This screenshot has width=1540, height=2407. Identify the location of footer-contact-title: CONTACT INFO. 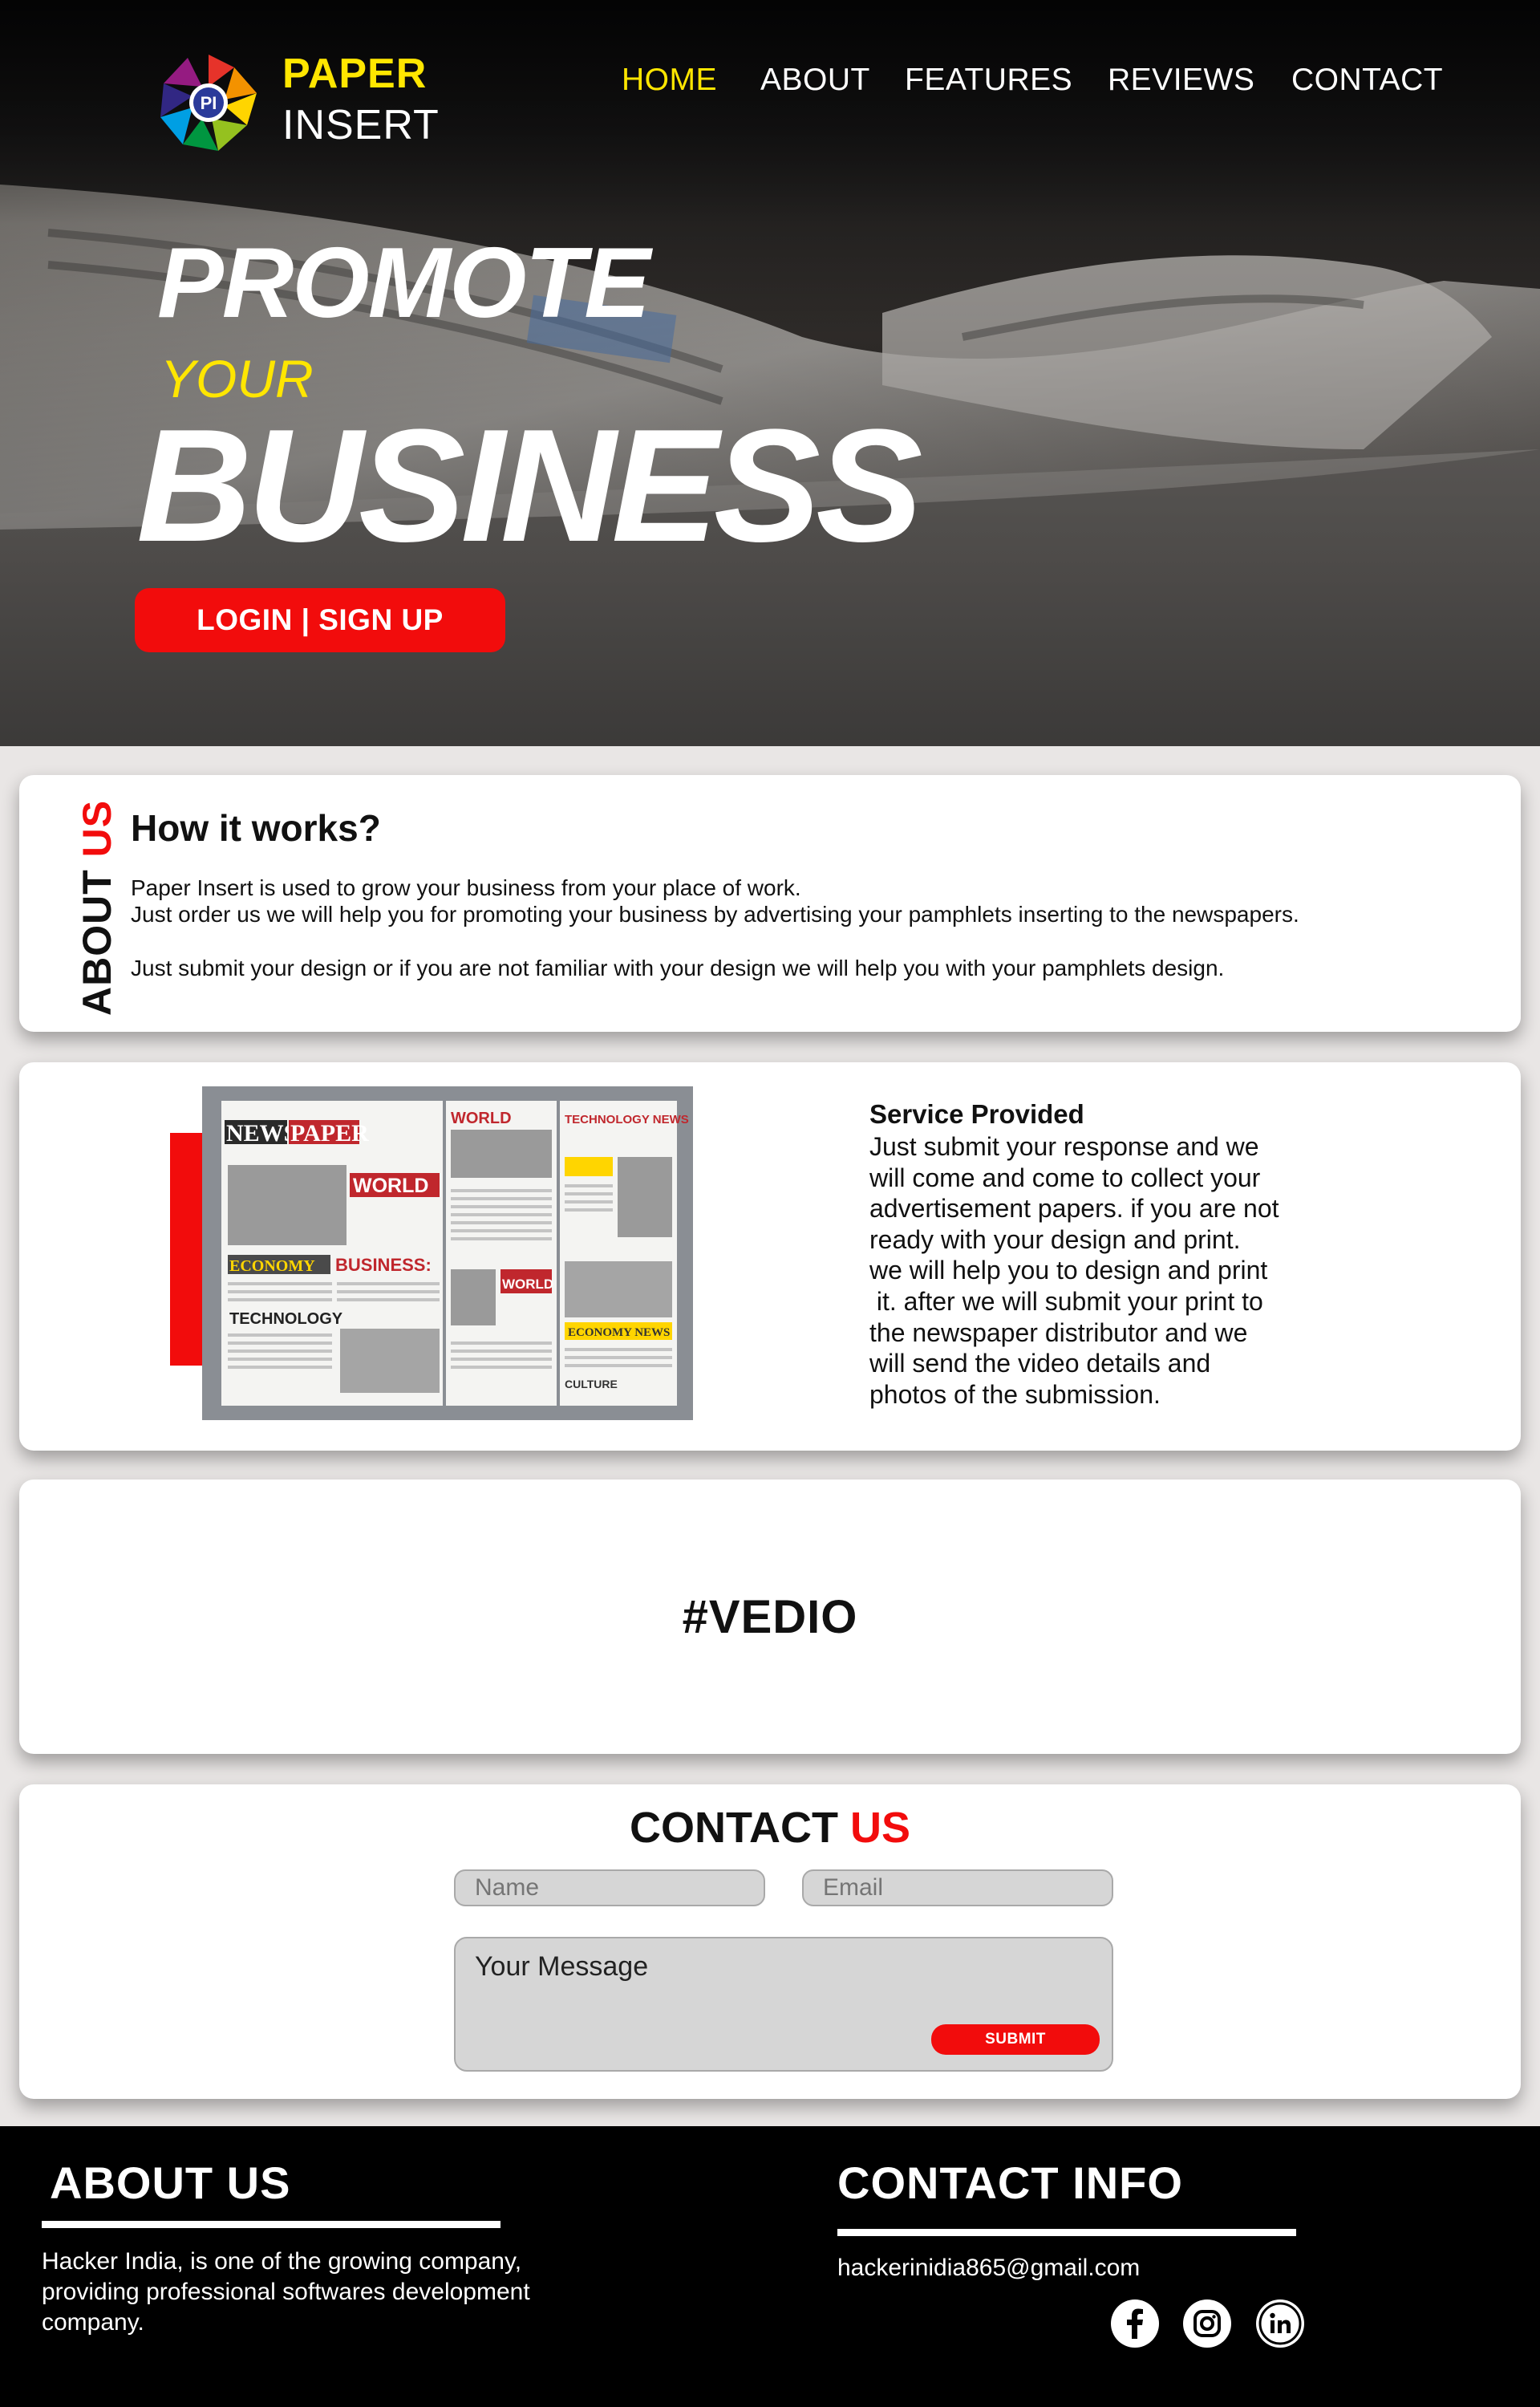
(1010, 2183).